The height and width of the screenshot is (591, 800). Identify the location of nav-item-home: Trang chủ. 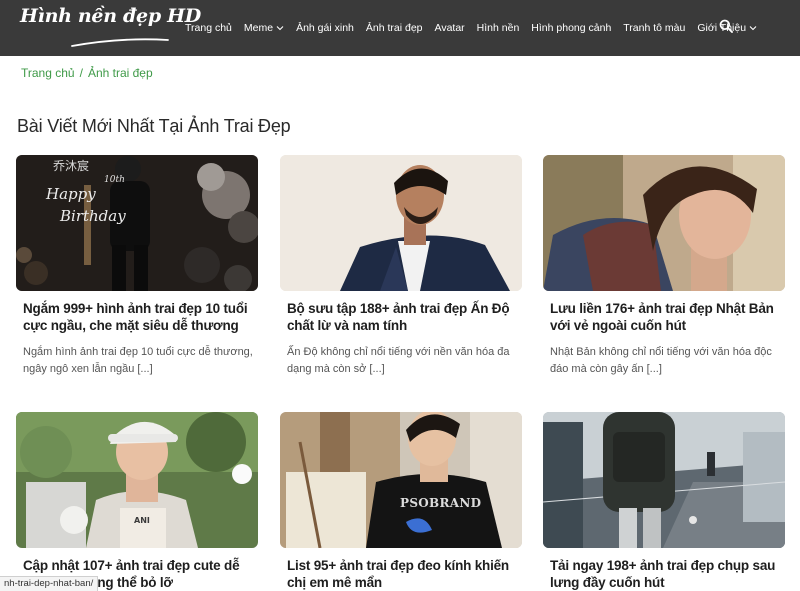
(208, 28).